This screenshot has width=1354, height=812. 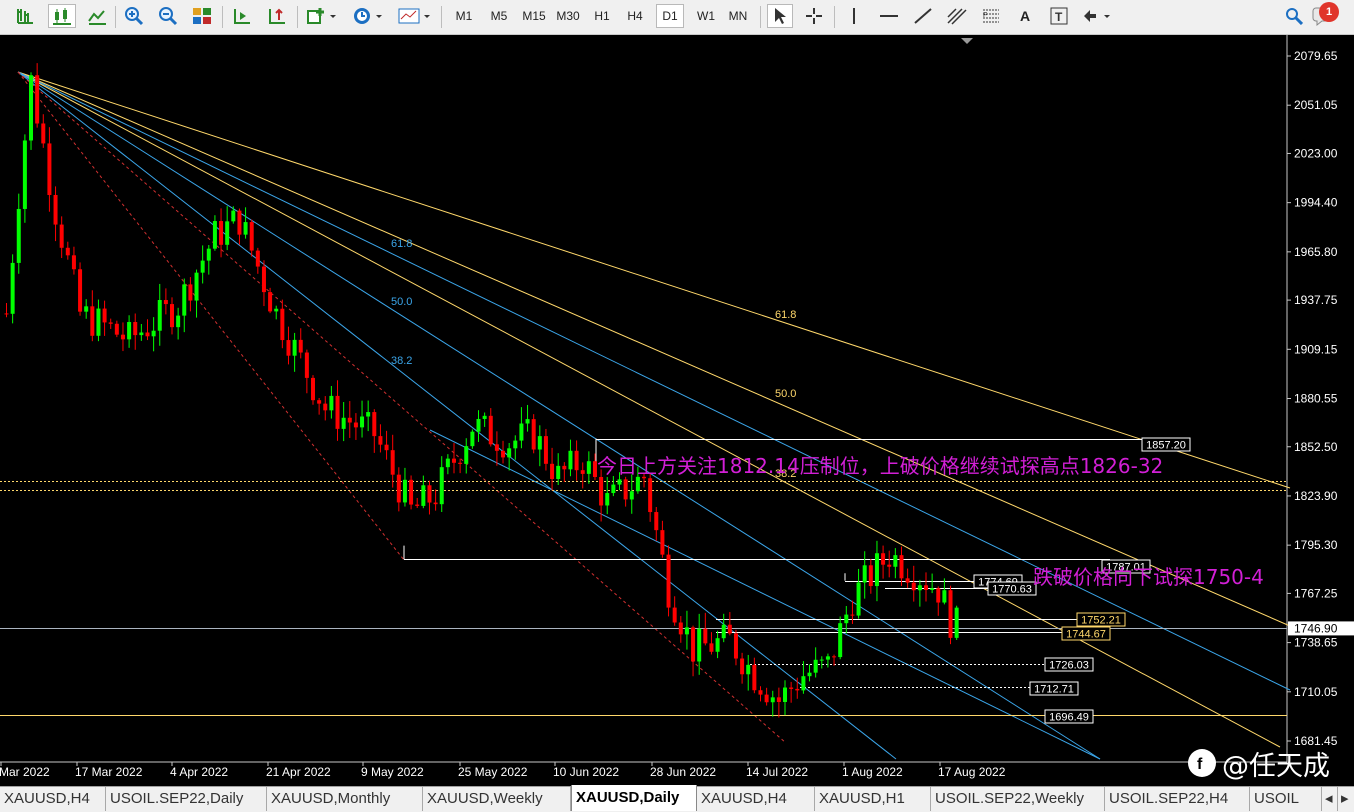 I want to click on tile-windows-icon, so click(x=202, y=16).